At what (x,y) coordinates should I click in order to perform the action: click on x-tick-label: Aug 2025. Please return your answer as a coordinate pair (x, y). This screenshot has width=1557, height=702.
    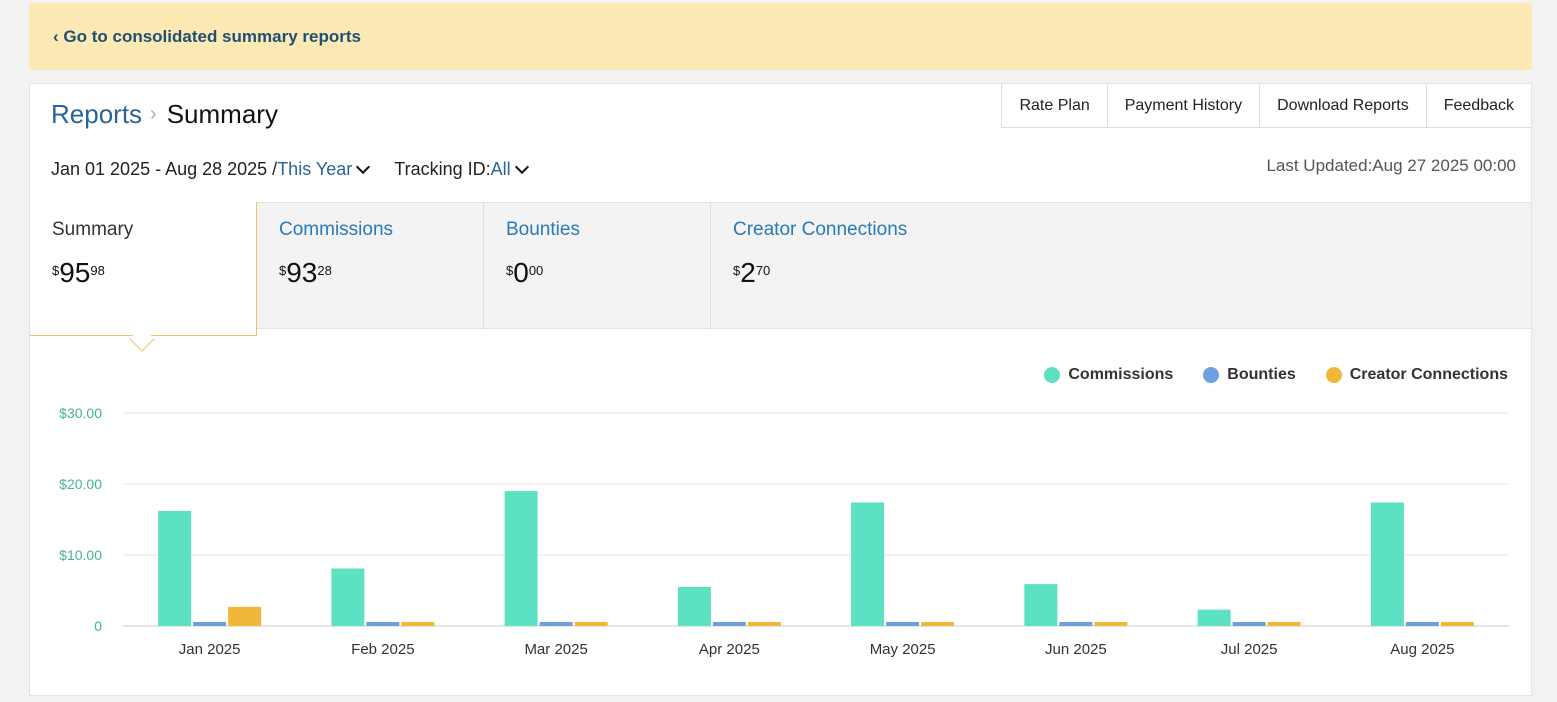
    Looking at the image, I should click on (1422, 649).